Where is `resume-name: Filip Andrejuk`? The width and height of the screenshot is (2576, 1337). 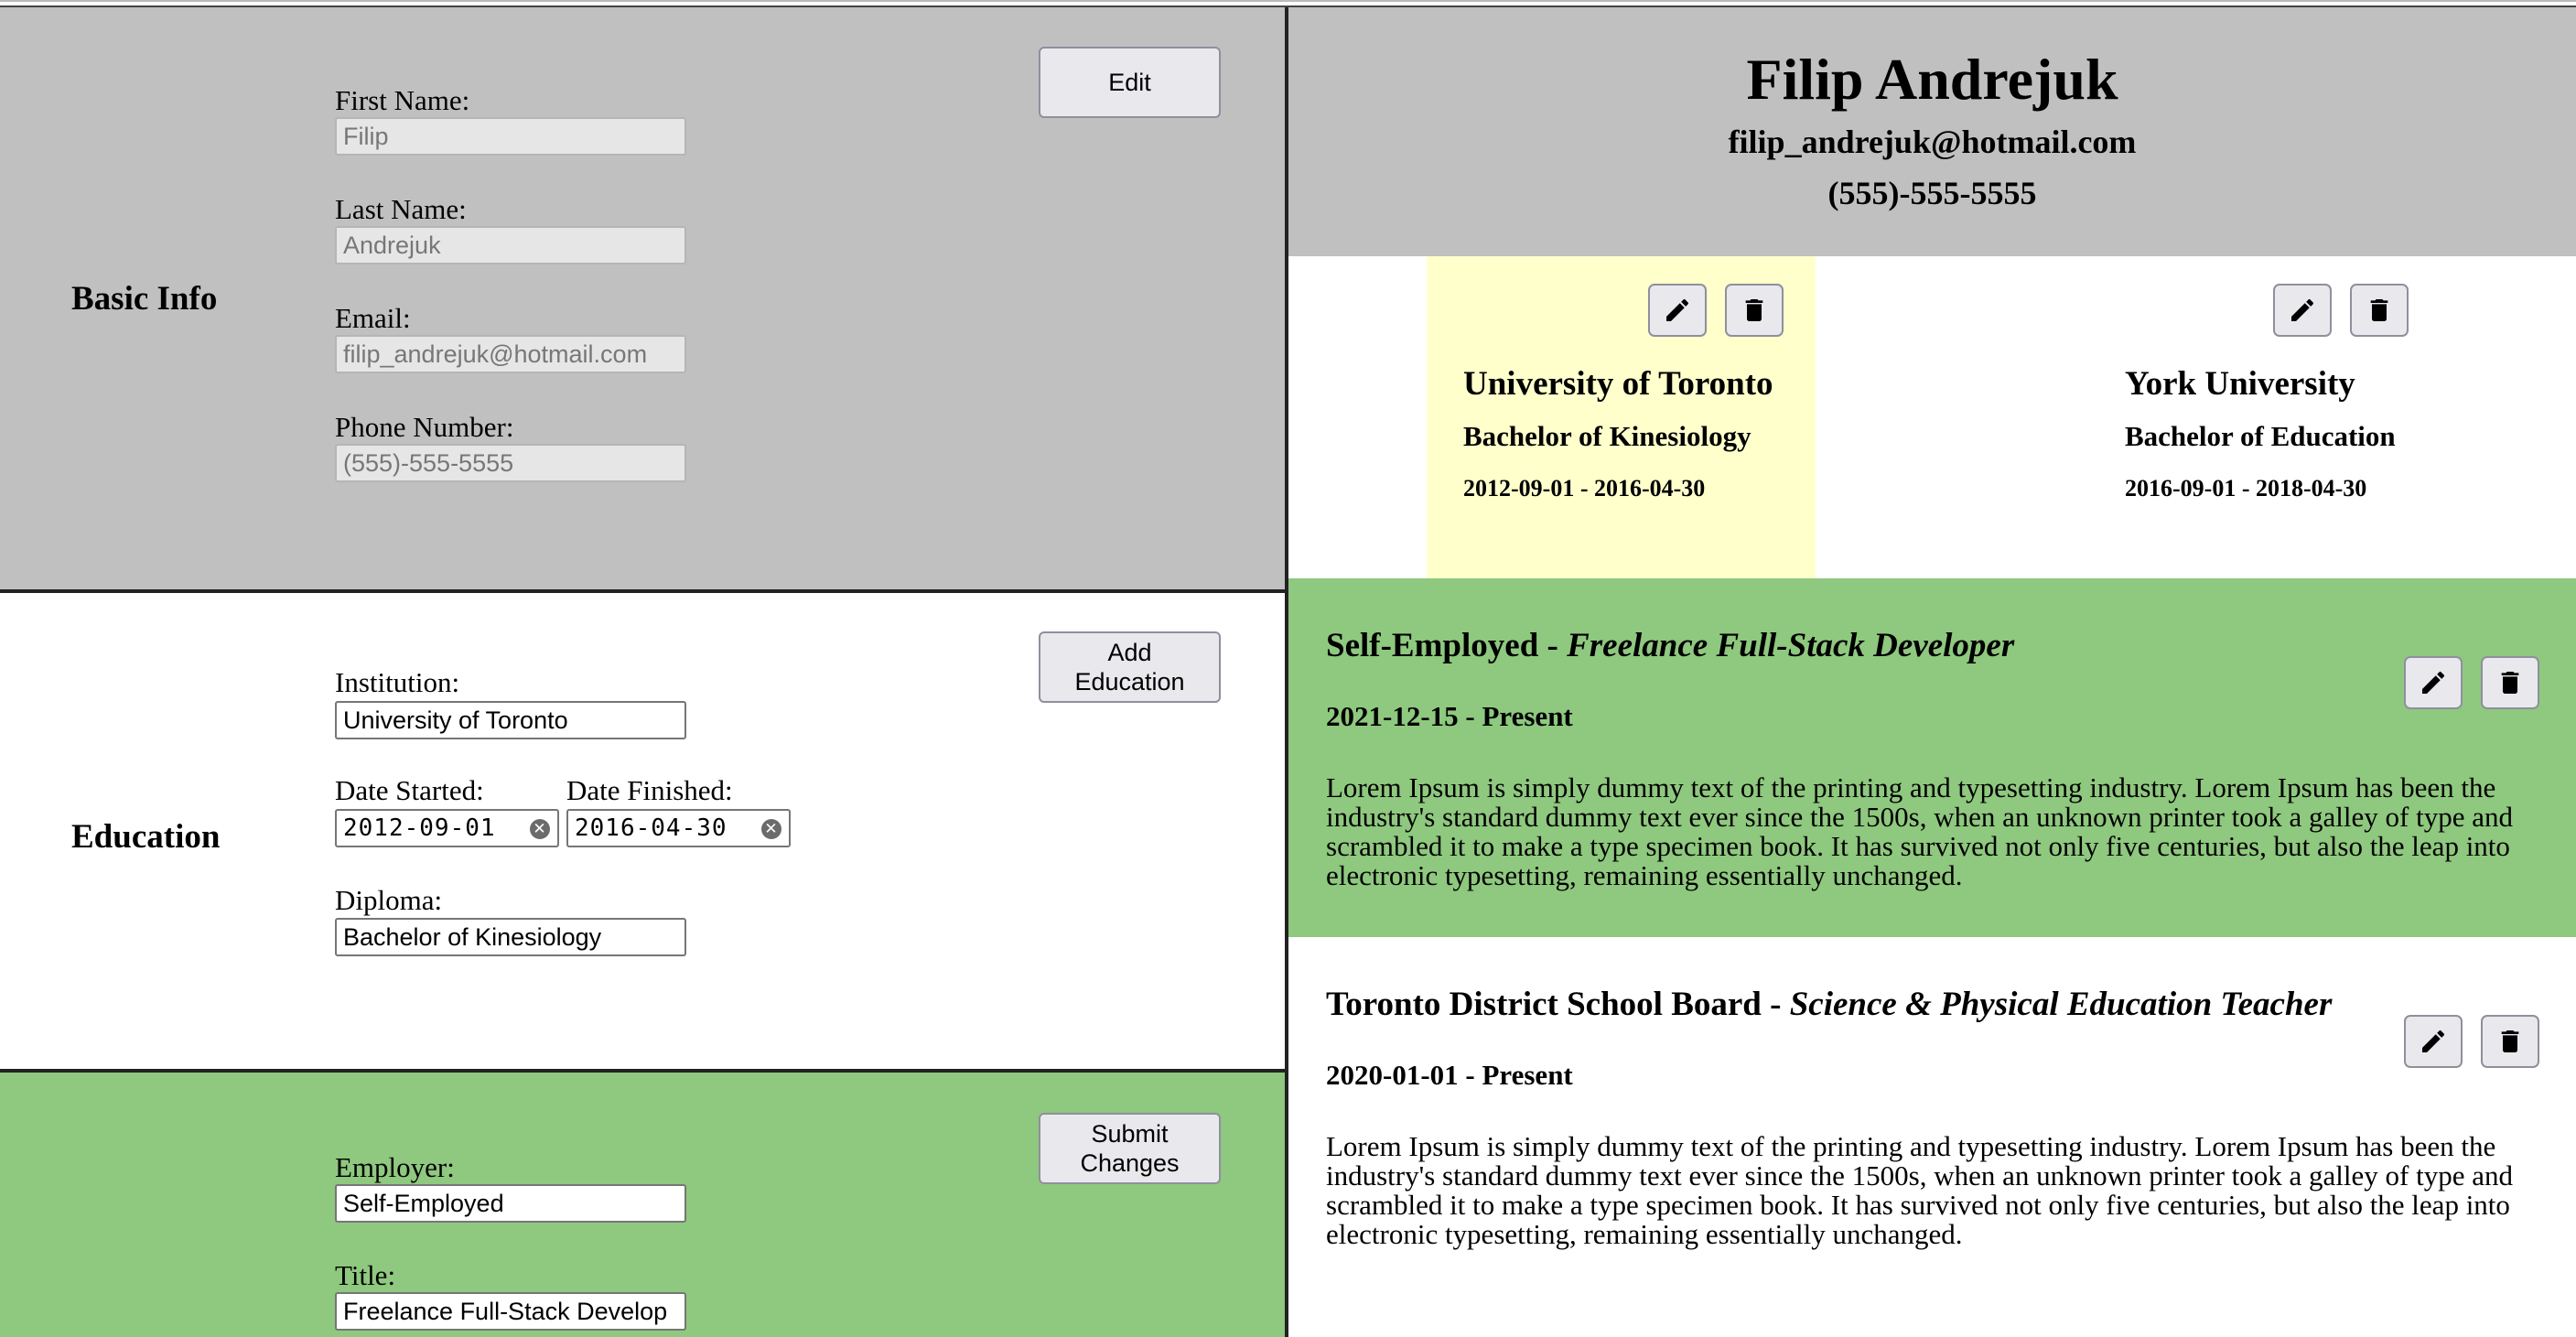 resume-name: Filip Andrejuk is located at coordinates (1932, 79).